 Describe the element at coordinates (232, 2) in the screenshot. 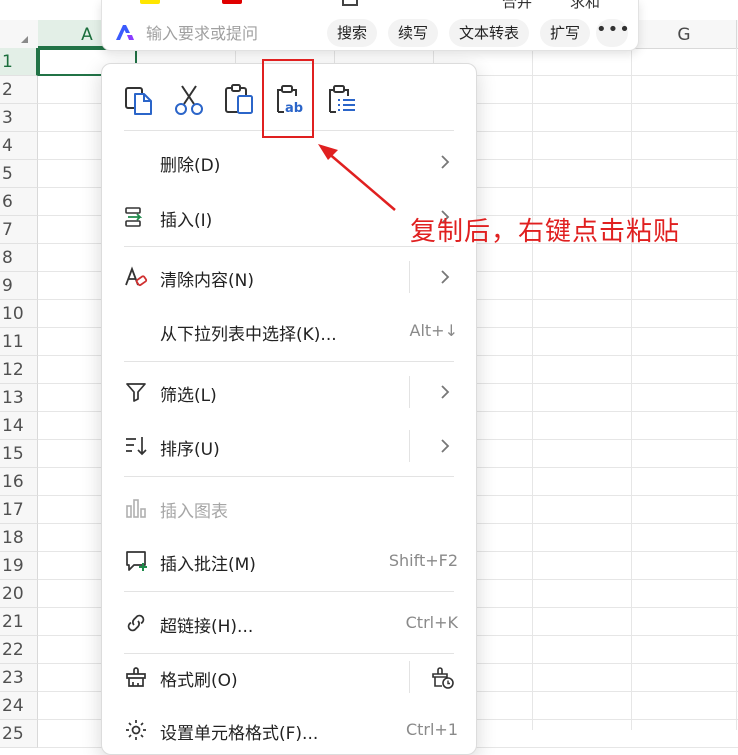

I see `font-color-swatch` at that location.